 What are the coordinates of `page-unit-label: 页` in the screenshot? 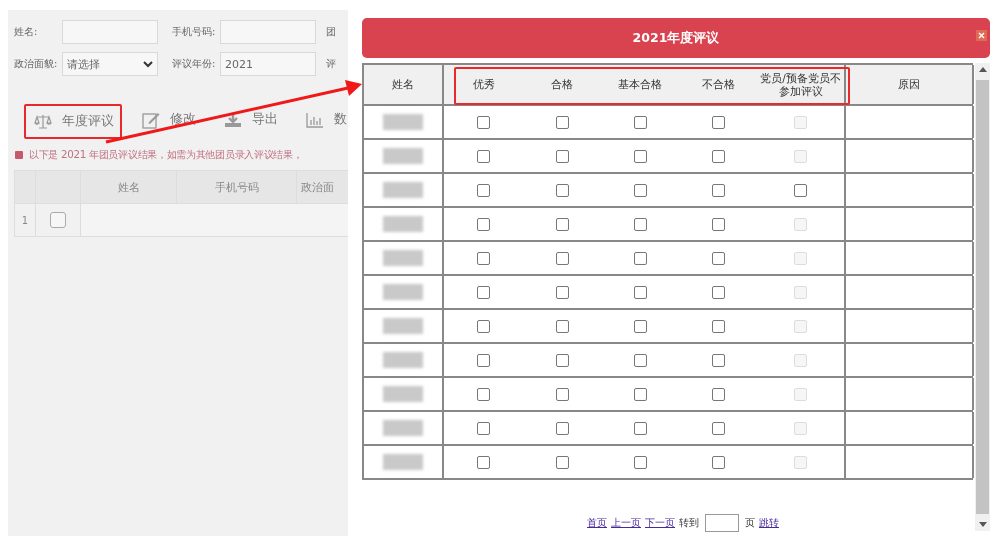 It's located at (750, 523).